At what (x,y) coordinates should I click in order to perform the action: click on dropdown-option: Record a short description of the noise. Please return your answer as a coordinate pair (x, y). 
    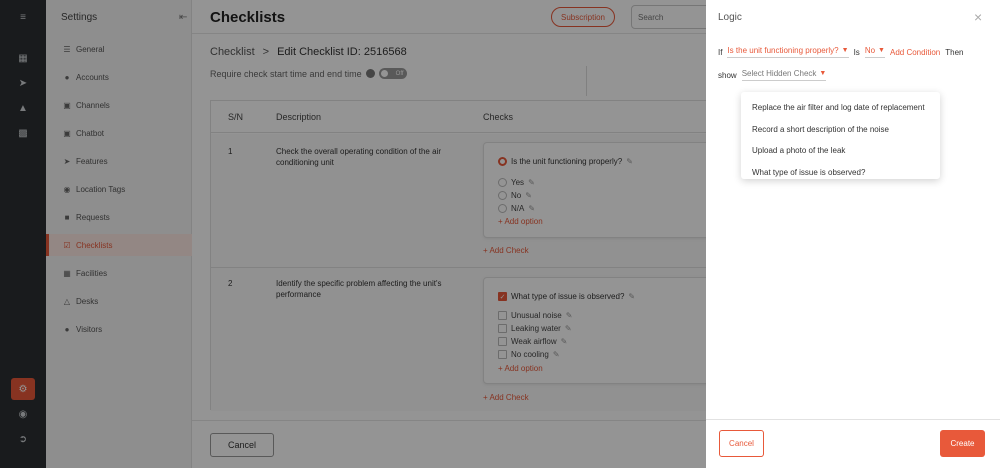
    Looking at the image, I should click on (840, 130).